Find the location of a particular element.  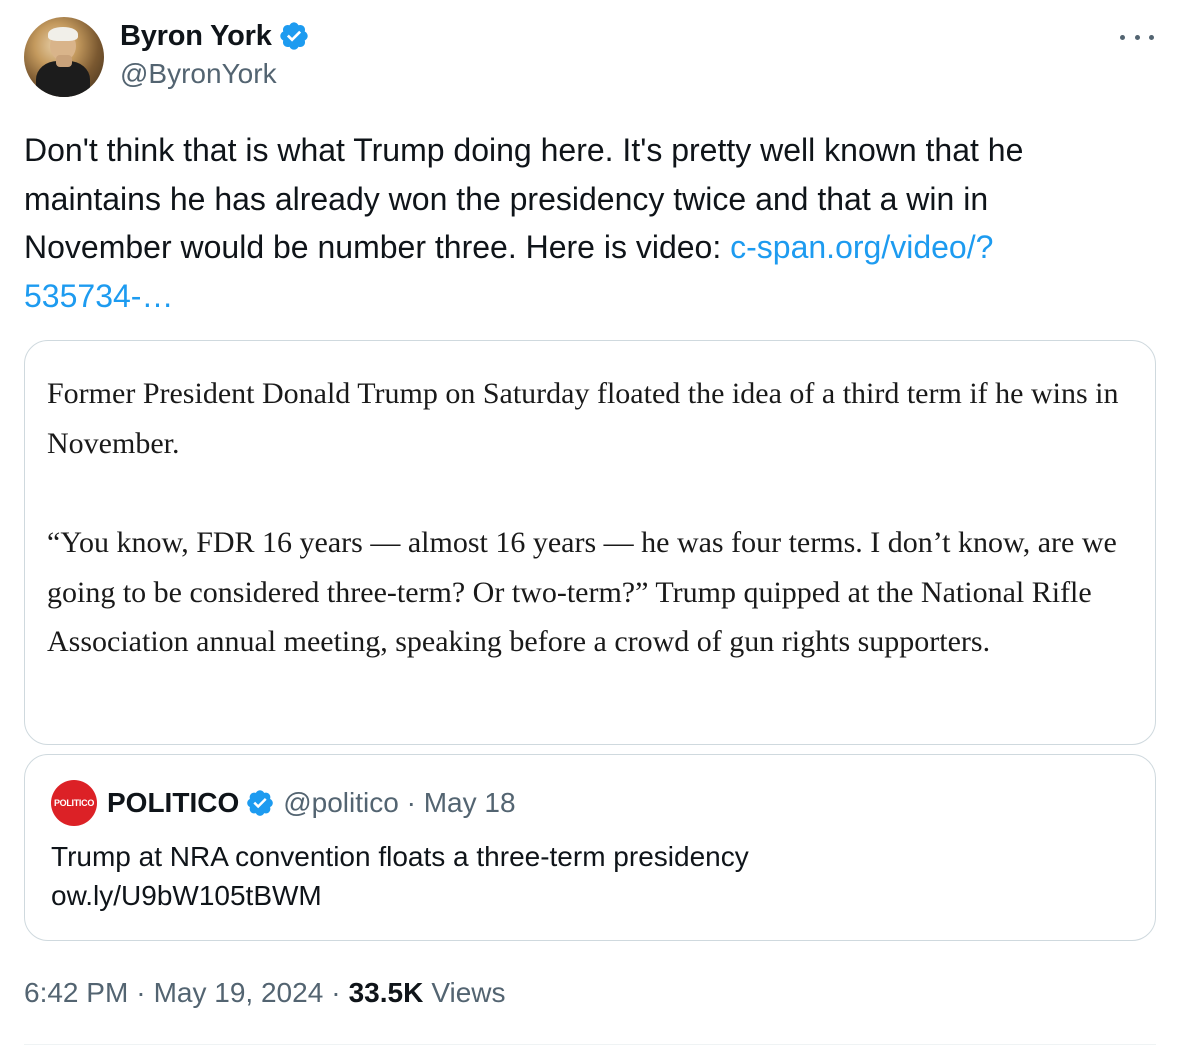

views-label: Views is located at coordinates (468, 992).